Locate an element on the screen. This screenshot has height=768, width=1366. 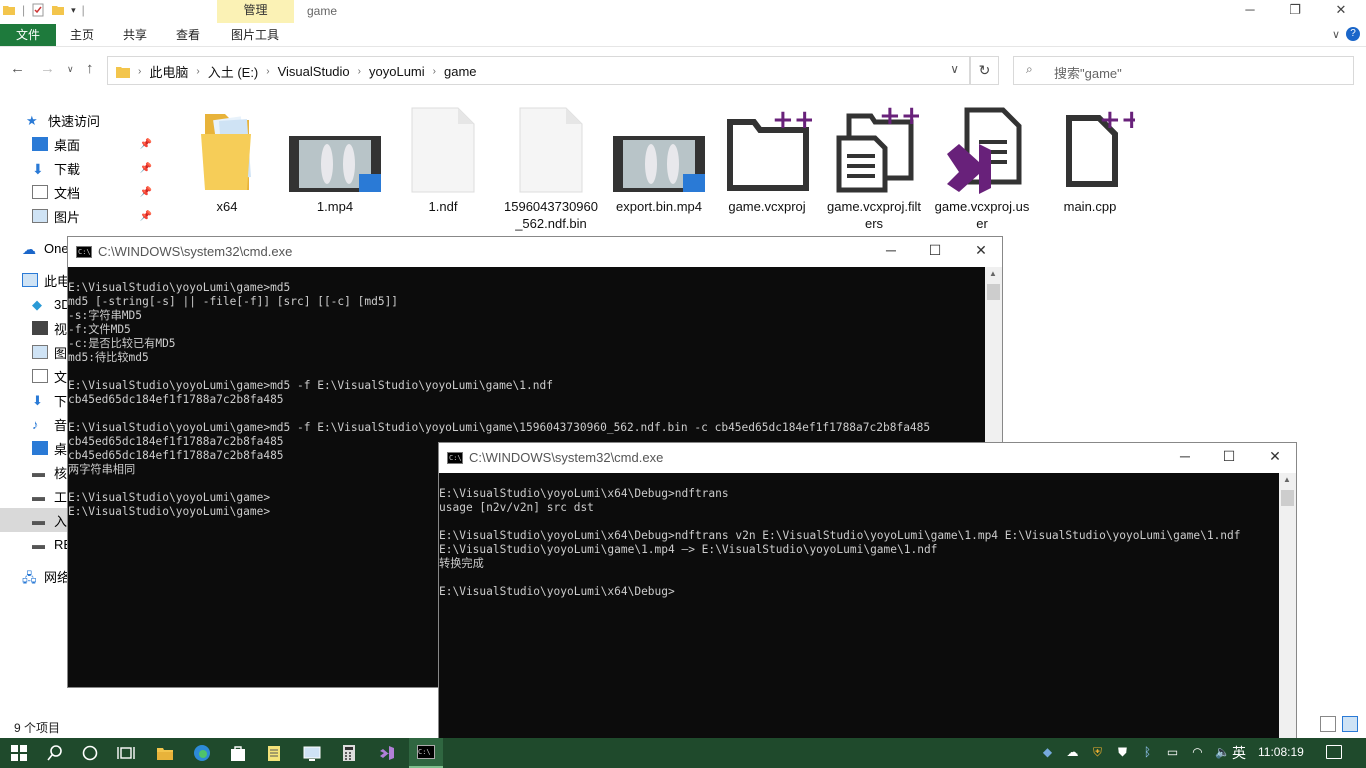
search-box: ⌕ 搜索"game" is located at coordinates (1183, 70).